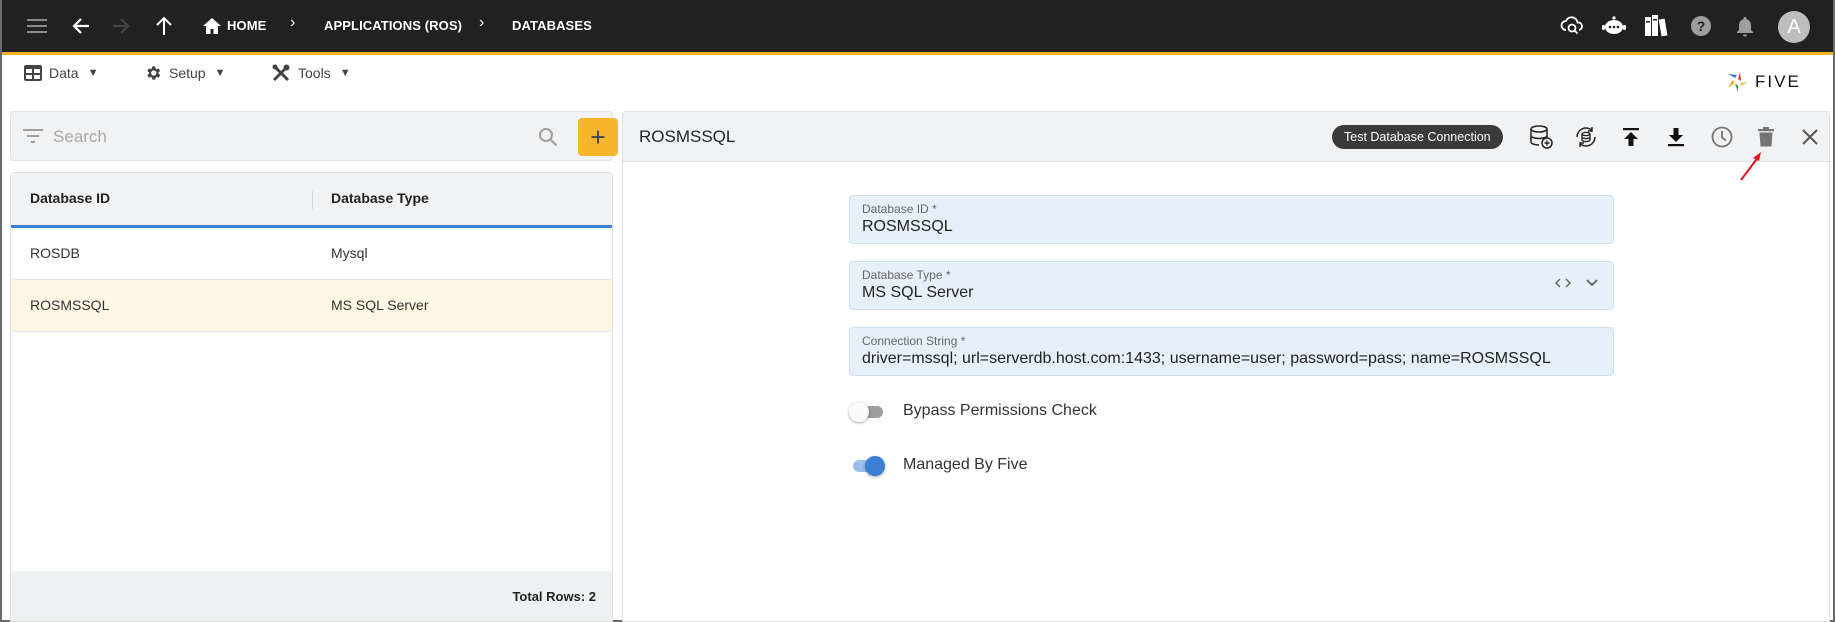 The image size is (1835, 622). I want to click on table-header: Database ID Database Type, so click(311, 200).